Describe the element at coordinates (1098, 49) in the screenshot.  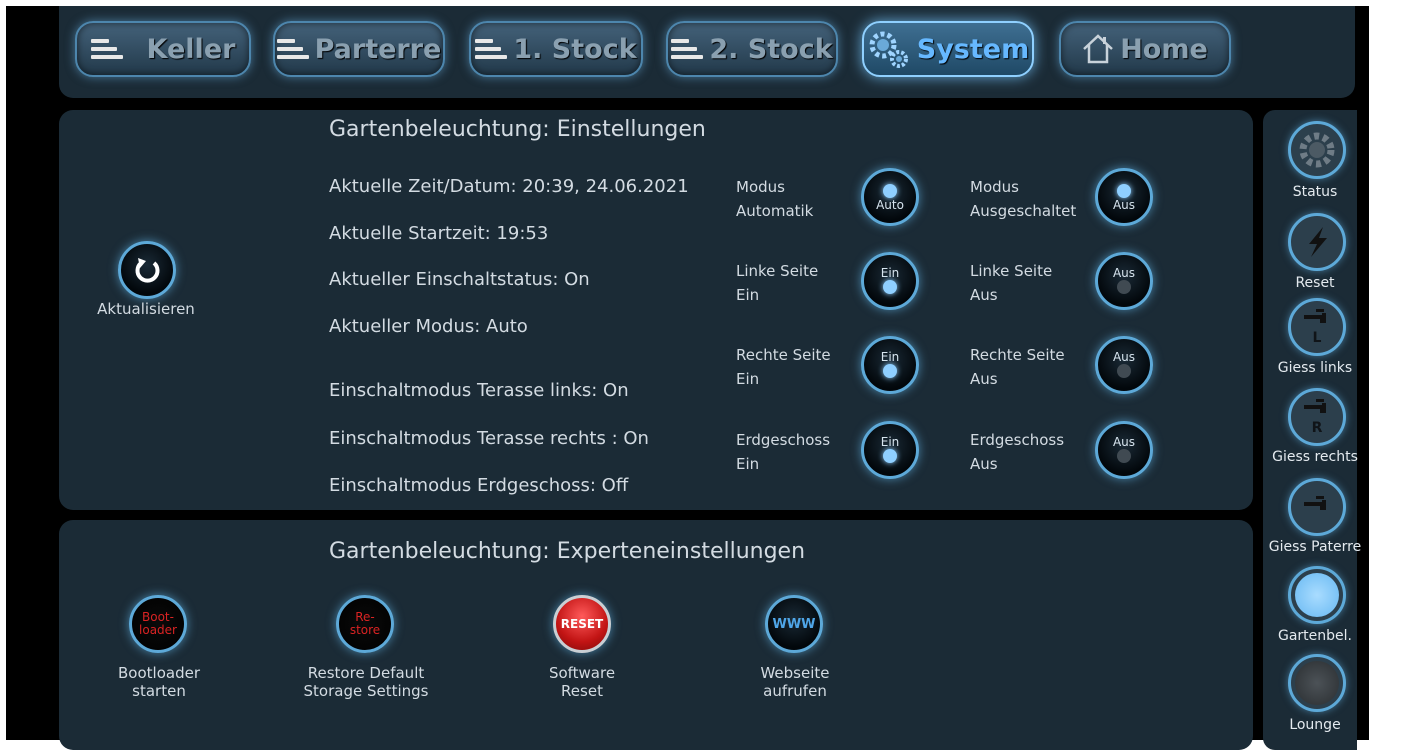
I see `home-icon` at that location.